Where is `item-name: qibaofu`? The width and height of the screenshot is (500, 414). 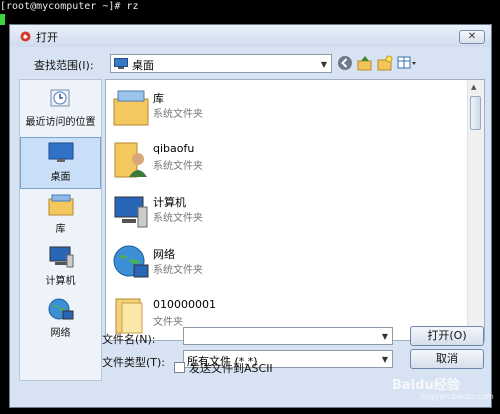
item-name: qibaofu is located at coordinates (174, 148).